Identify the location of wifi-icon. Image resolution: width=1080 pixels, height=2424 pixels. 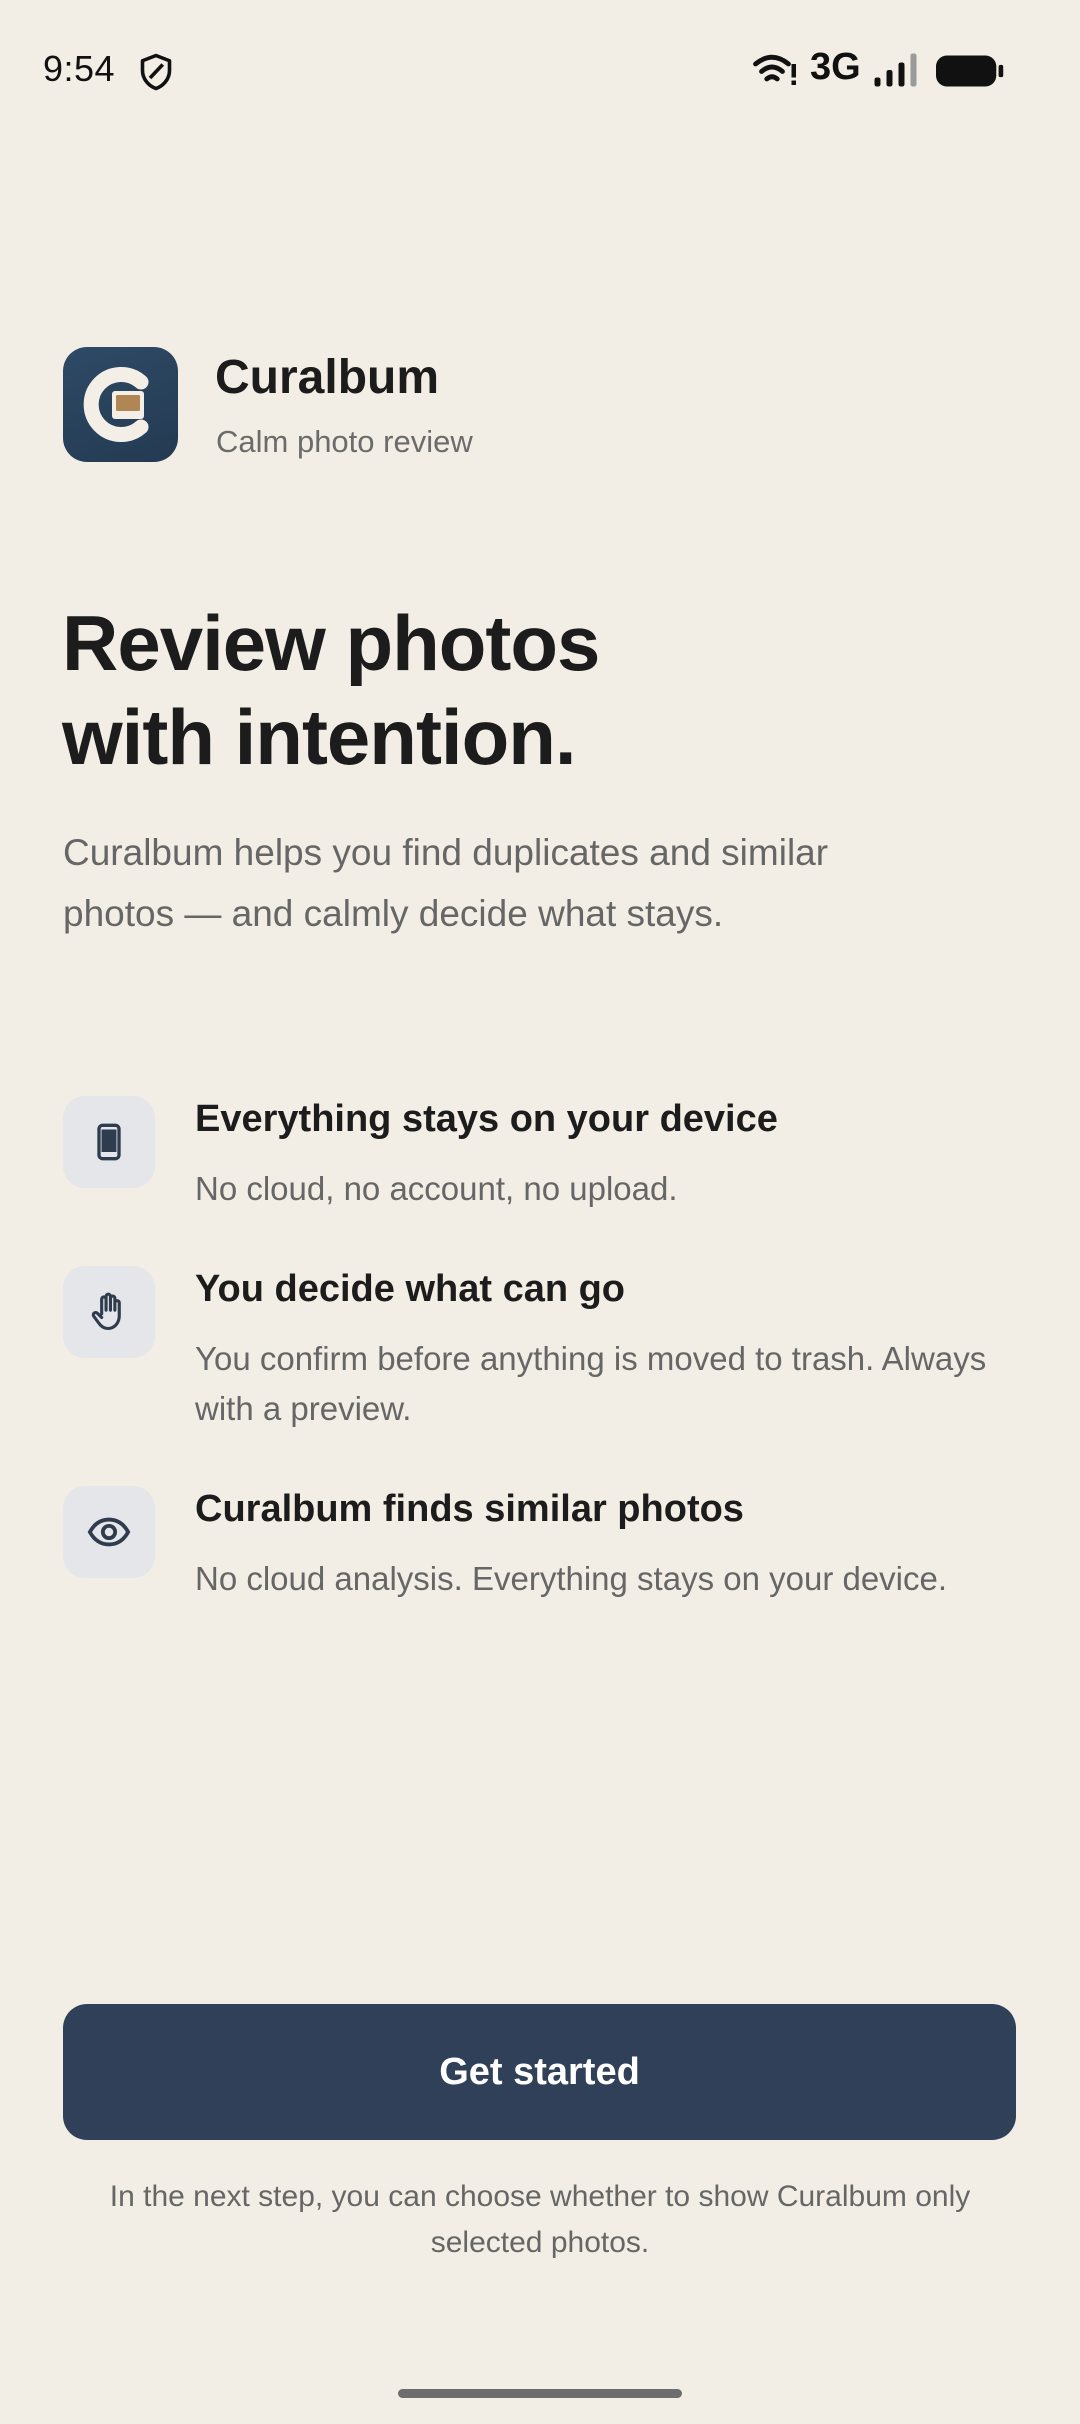
(774, 69).